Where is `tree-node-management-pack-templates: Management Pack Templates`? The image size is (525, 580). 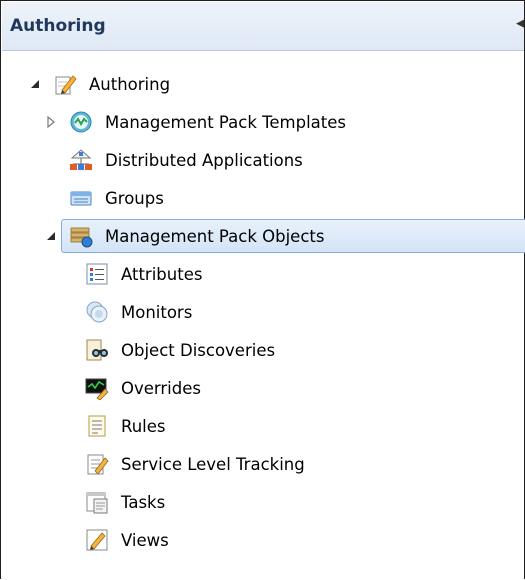 tree-node-management-pack-templates: Management Pack Templates is located at coordinates (262, 122).